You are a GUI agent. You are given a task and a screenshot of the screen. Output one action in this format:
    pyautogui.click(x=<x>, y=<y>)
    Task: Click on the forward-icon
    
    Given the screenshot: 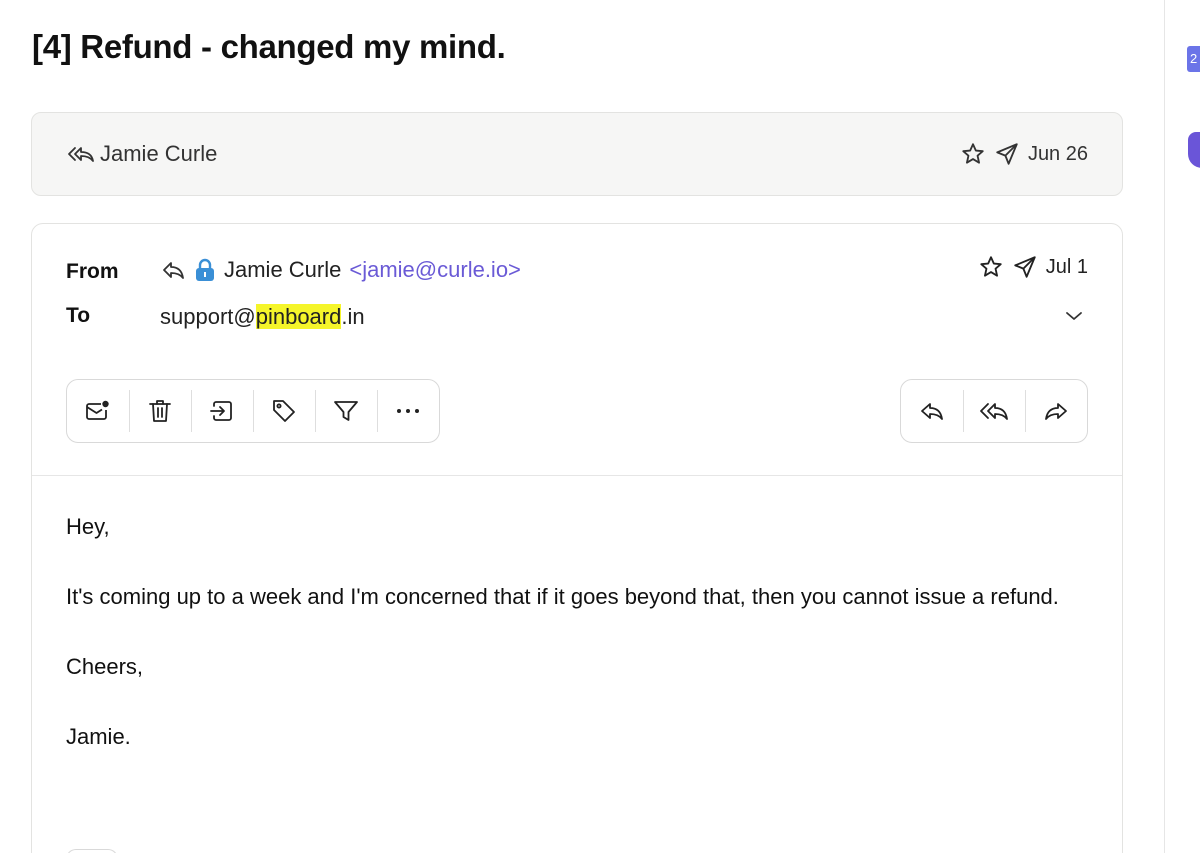 What is the action you would take?
    pyautogui.click(x=1056, y=411)
    